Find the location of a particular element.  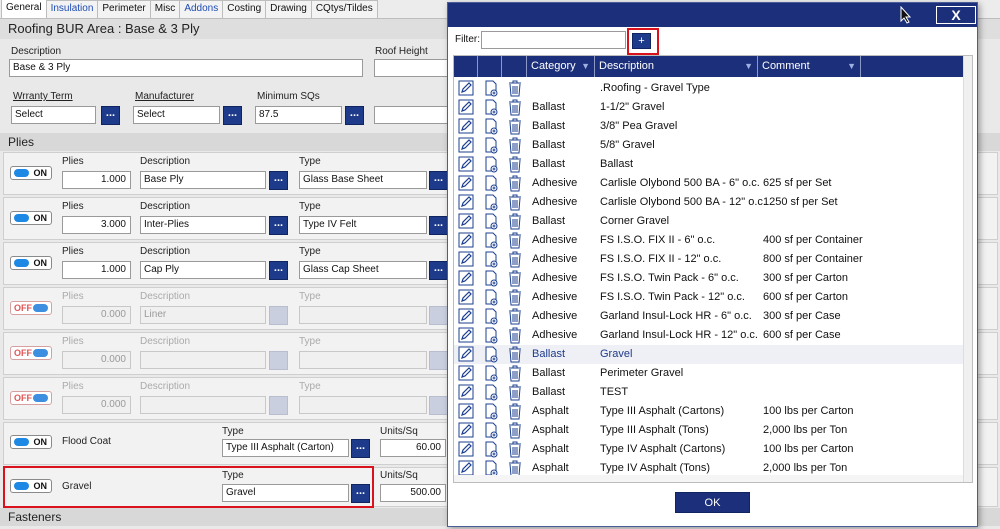

grid-row: Ballast Ballast is located at coordinates (708, 164).